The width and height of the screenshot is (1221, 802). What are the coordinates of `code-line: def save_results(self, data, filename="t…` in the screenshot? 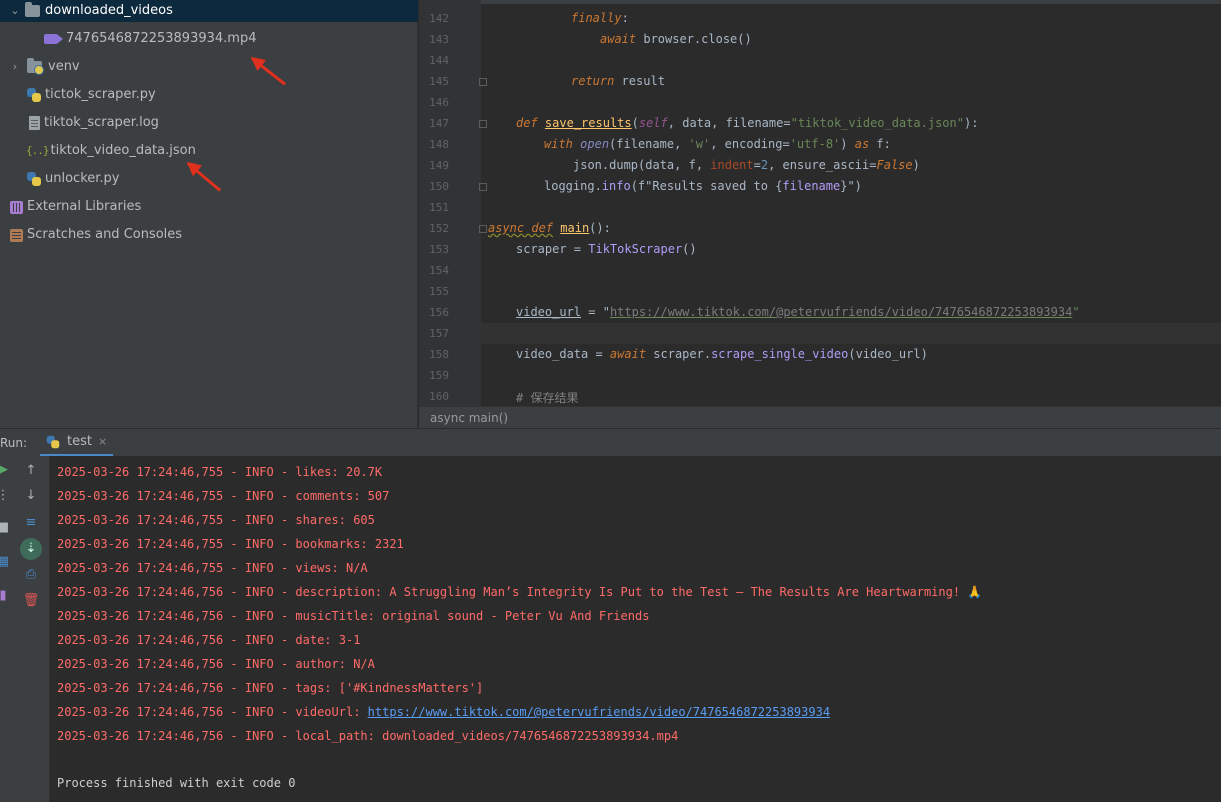 It's located at (747, 123).